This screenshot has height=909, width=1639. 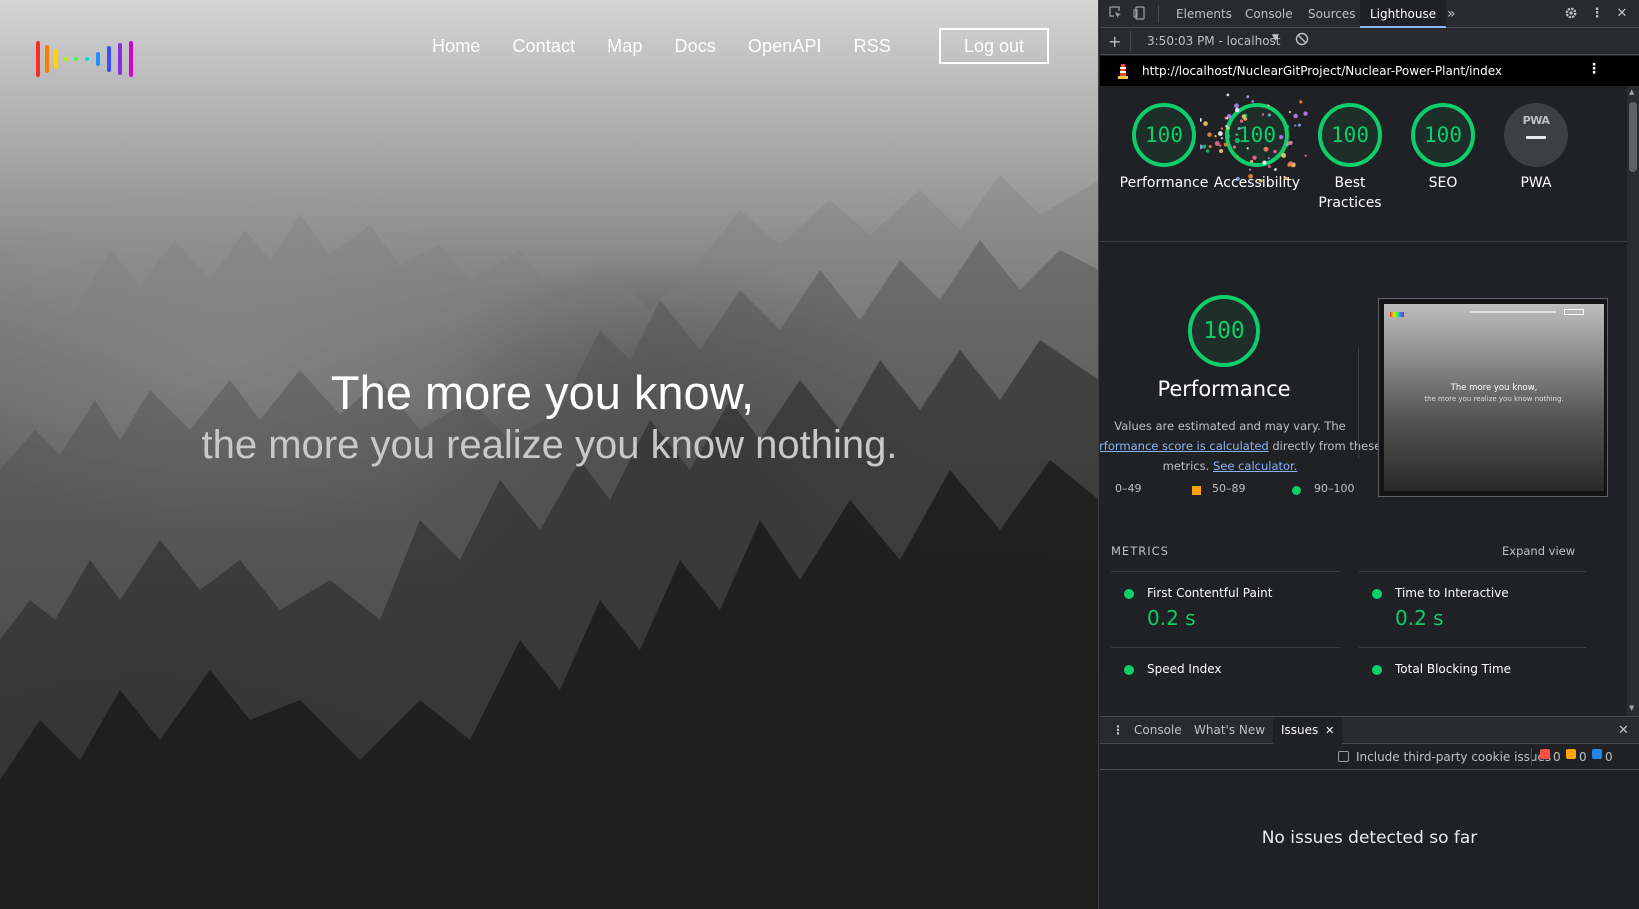 I want to click on drawer-tab-issues: Issues ✕, so click(x=1308, y=730).